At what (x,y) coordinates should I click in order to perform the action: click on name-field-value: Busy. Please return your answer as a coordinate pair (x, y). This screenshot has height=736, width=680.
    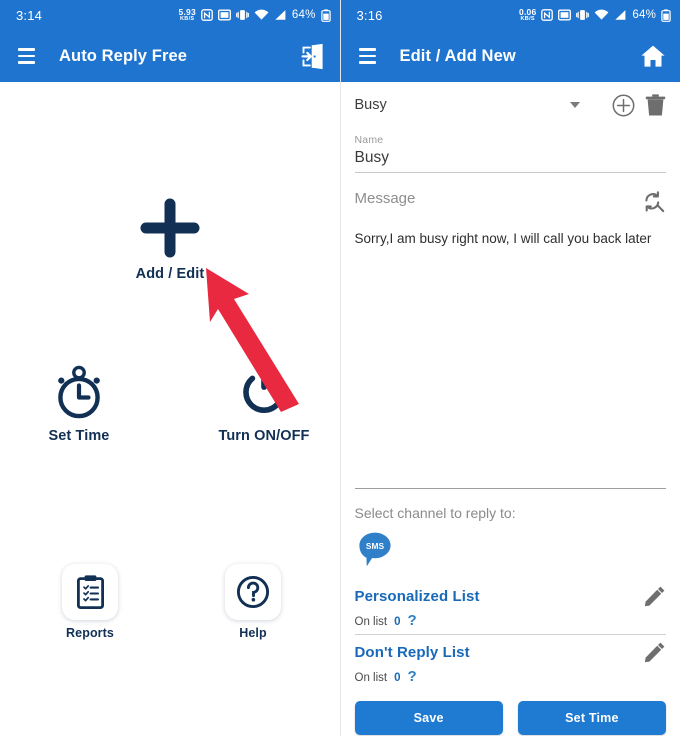
    Looking at the image, I should click on (510, 159).